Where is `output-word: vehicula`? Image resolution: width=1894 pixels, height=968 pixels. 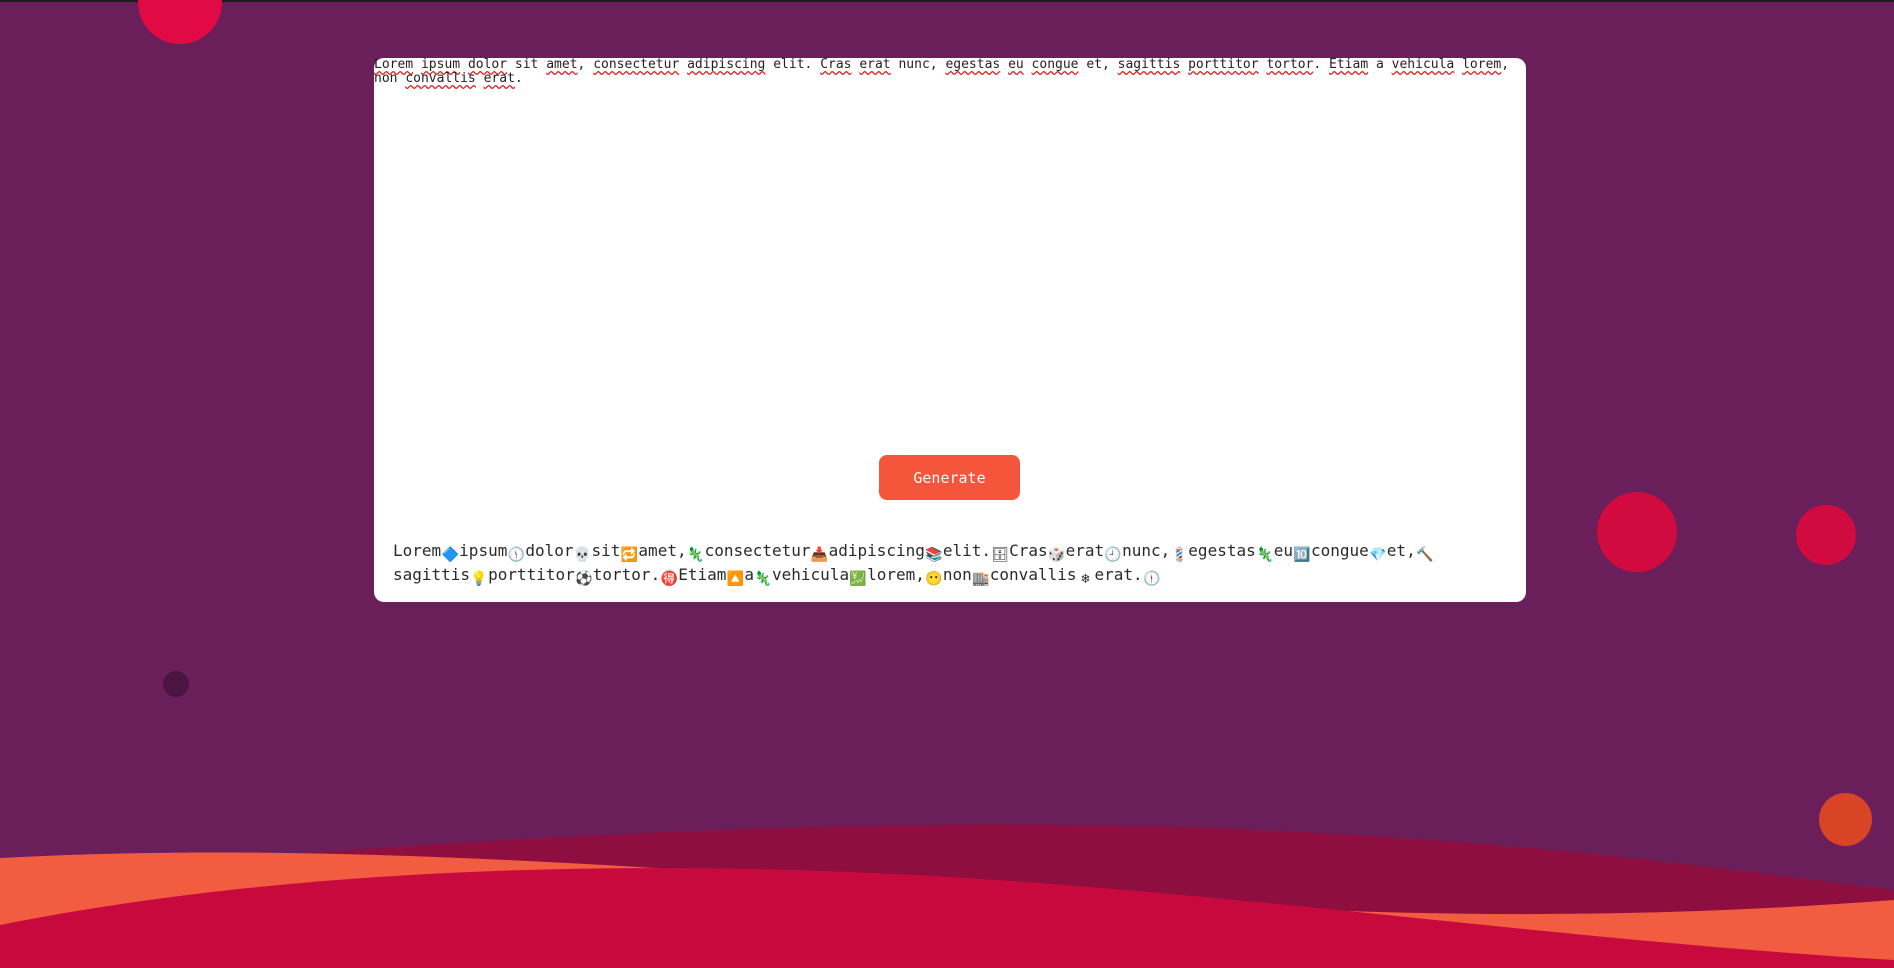 output-word: vehicula is located at coordinates (811, 574).